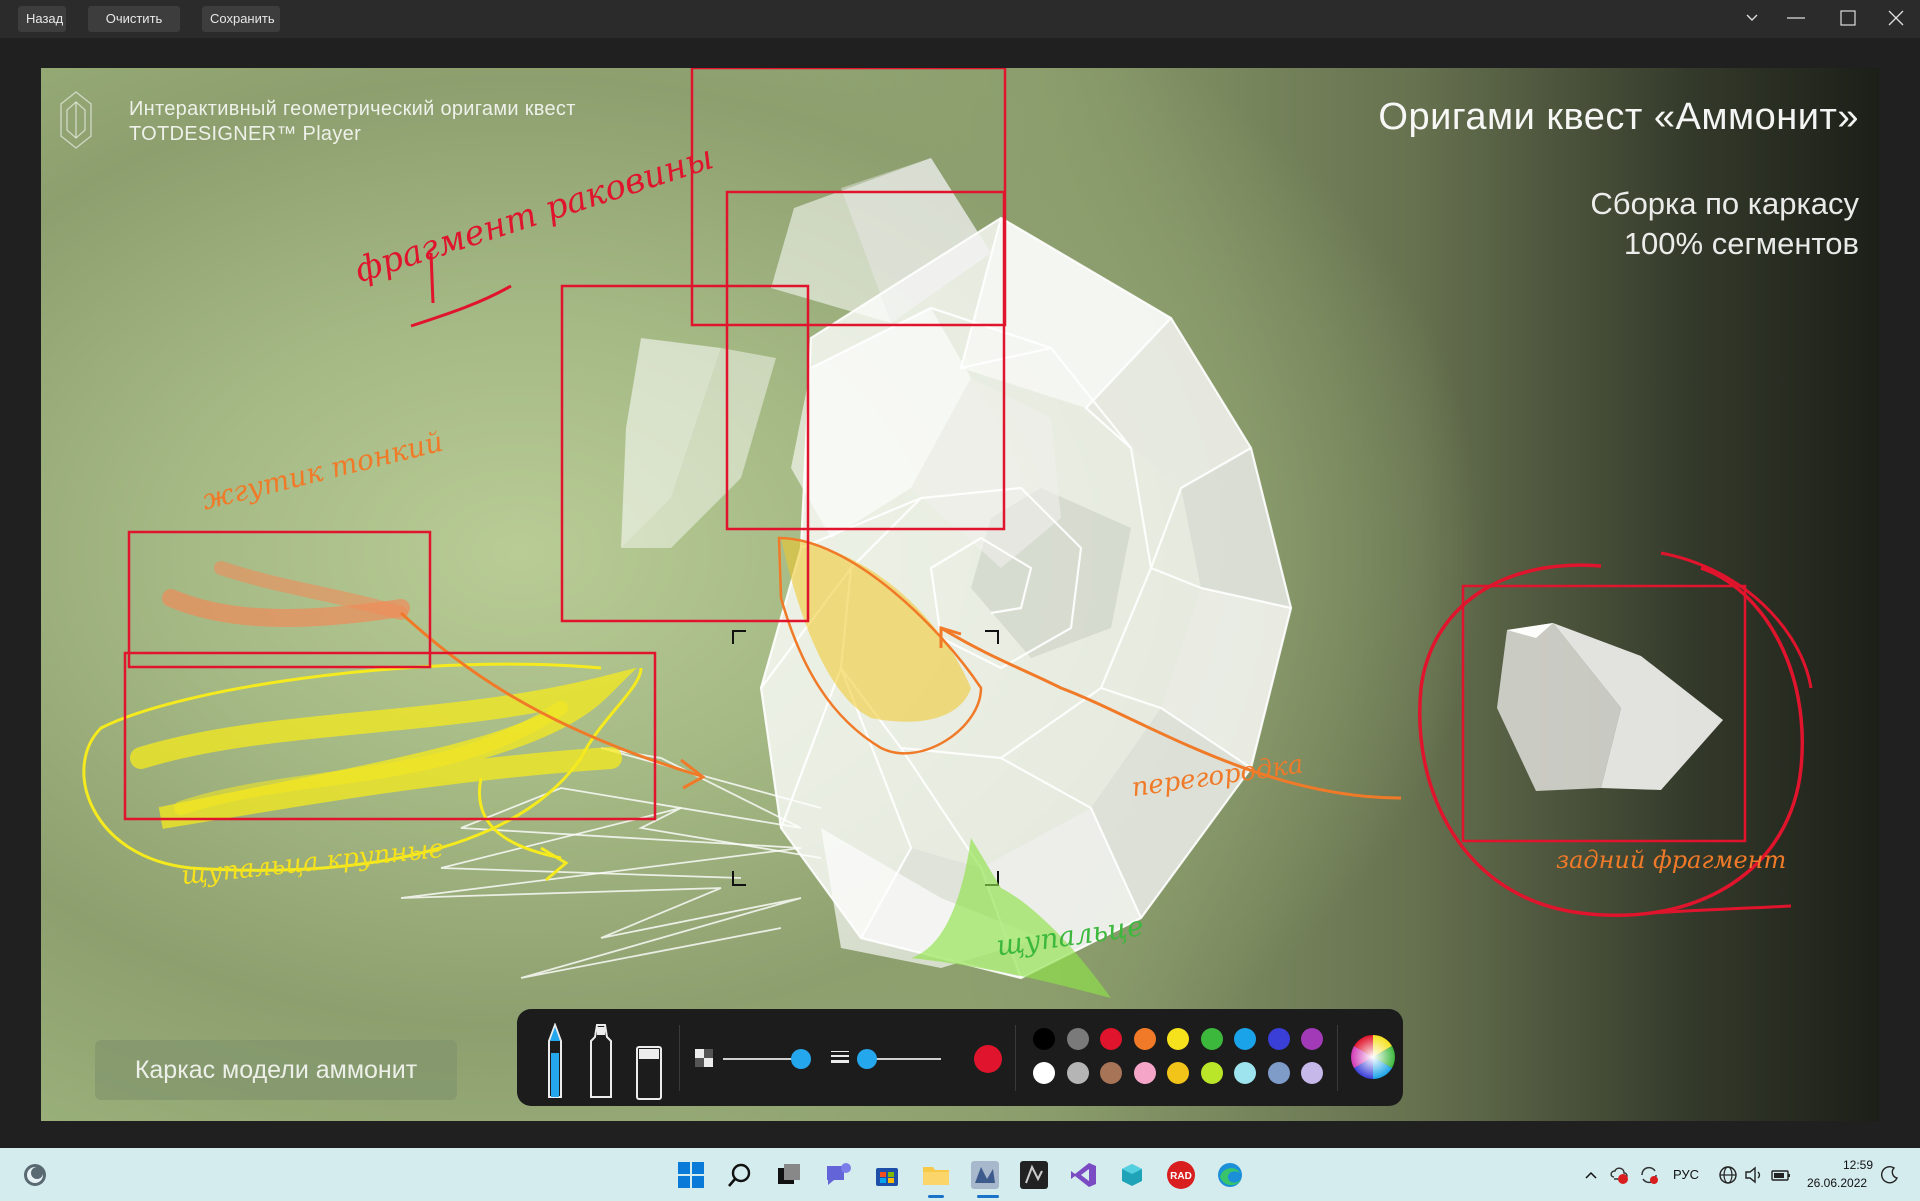 This screenshot has width=1920, height=1201. I want to click on search-icon, so click(740, 1175).